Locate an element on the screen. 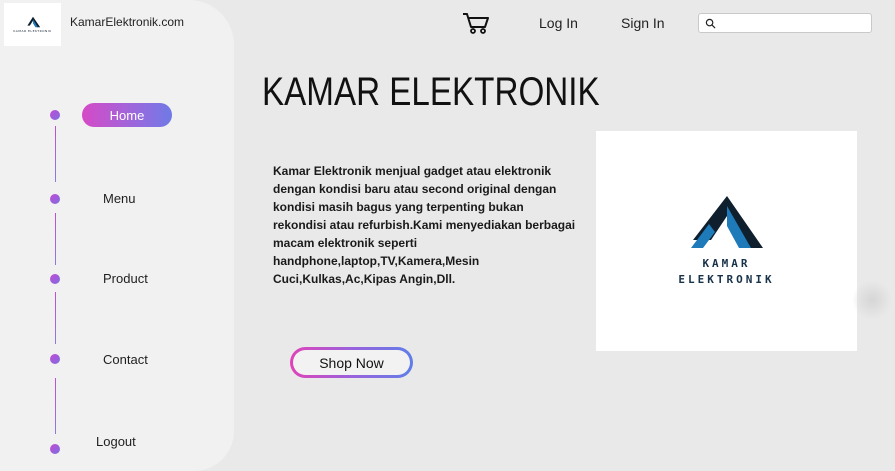  sidebar-item-home: Home is located at coordinates (127, 115).